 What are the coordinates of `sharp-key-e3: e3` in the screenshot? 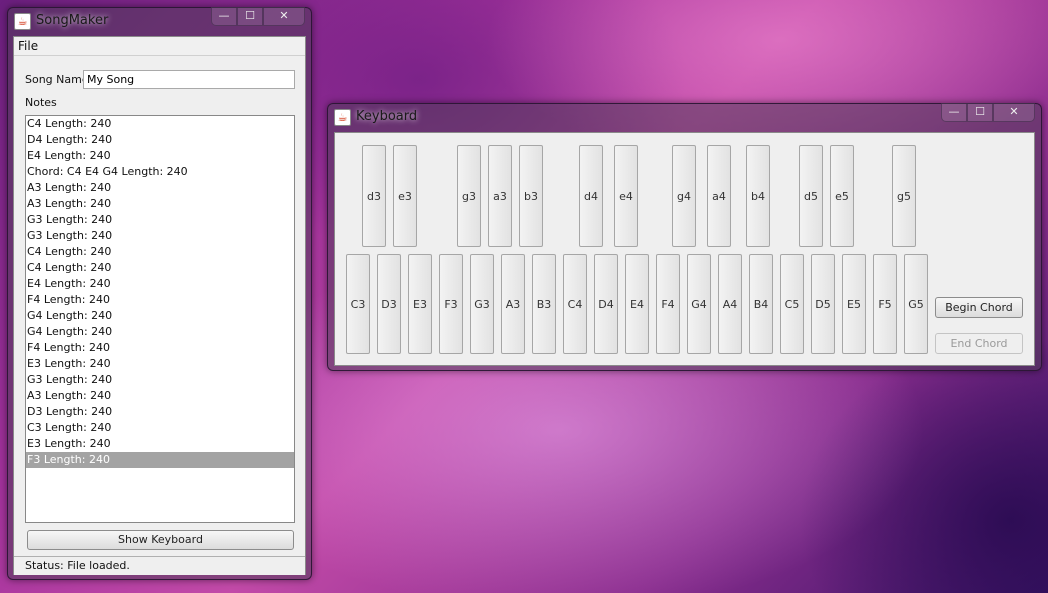 It's located at (405, 196).